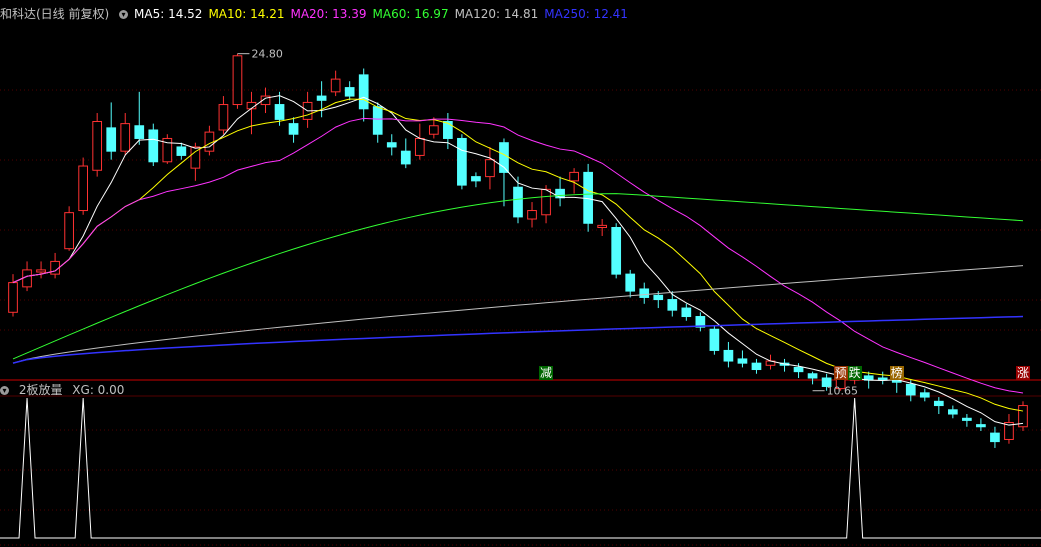 The height and width of the screenshot is (547, 1041). Describe the element at coordinates (546, 373) in the screenshot. I see `signal-tag: 减` at that location.